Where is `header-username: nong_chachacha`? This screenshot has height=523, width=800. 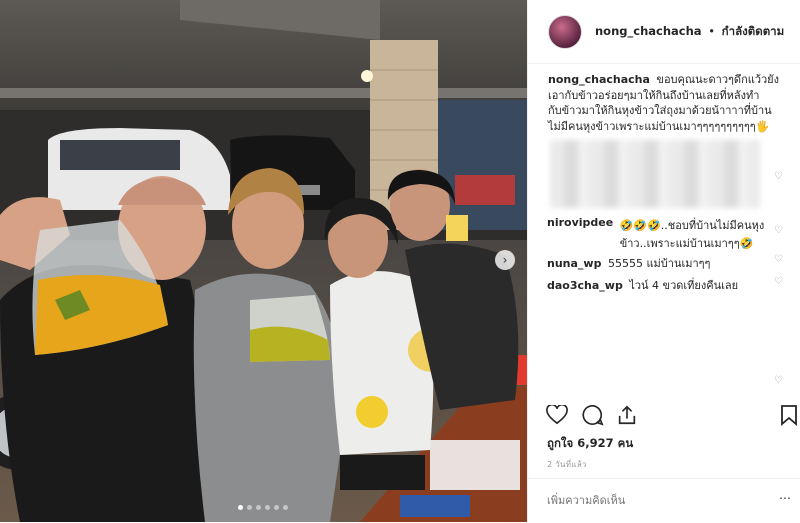 header-username: nong_chachacha is located at coordinates (648, 31).